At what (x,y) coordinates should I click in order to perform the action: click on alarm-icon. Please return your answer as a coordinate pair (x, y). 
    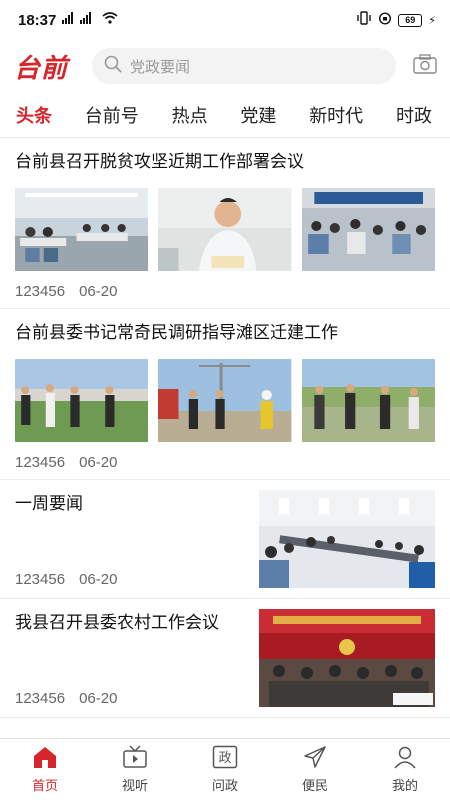
    Looking at the image, I should click on (385, 20).